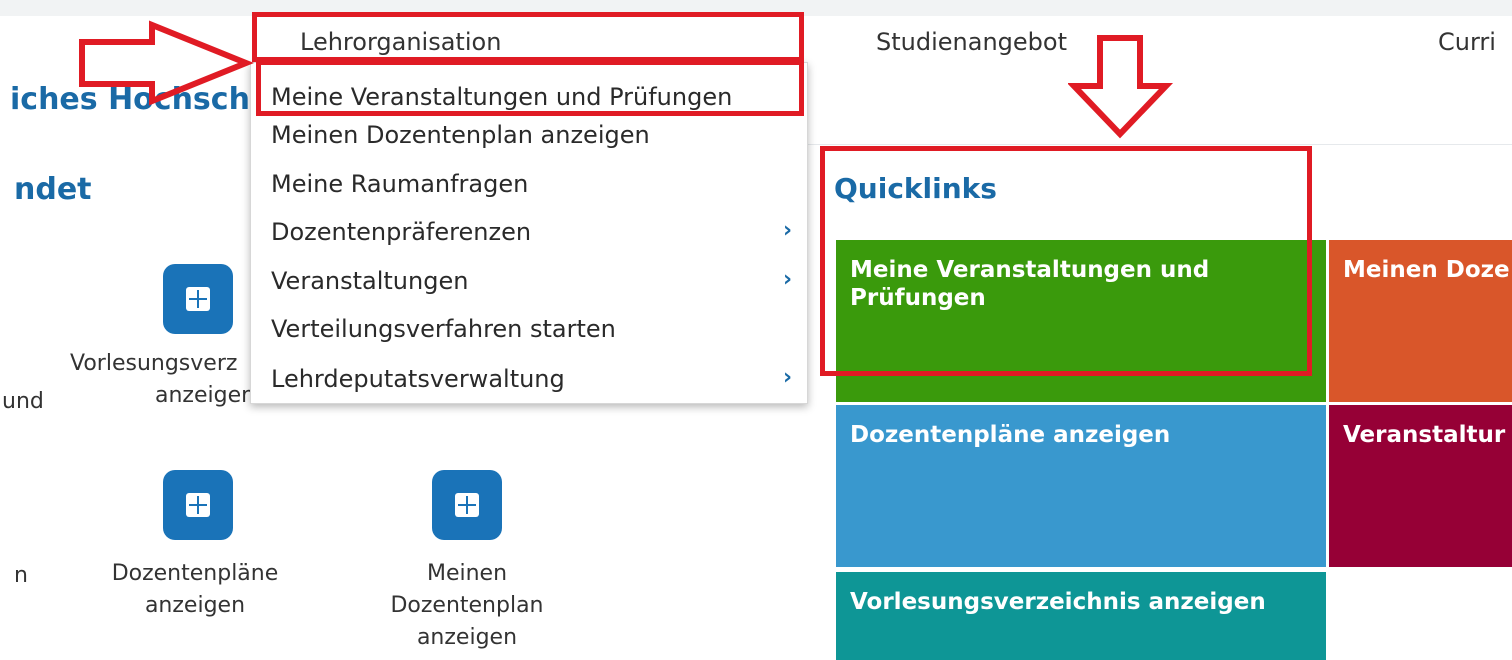 The width and height of the screenshot is (1512, 660). Describe the element at coordinates (1467, 42) in the screenshot. I see `nav-curriculum: Curri` at that location.